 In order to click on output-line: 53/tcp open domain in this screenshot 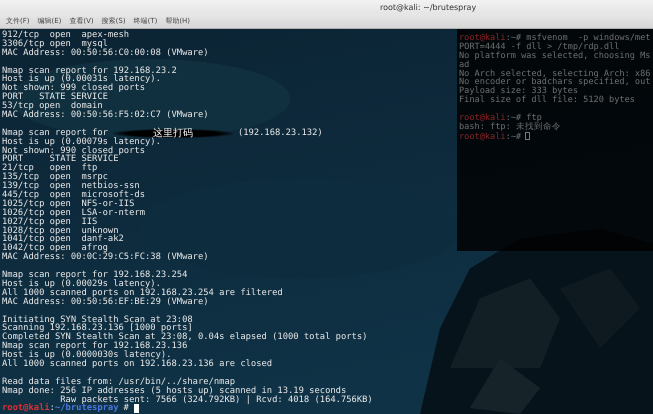, I will do `click(52, 107)`.